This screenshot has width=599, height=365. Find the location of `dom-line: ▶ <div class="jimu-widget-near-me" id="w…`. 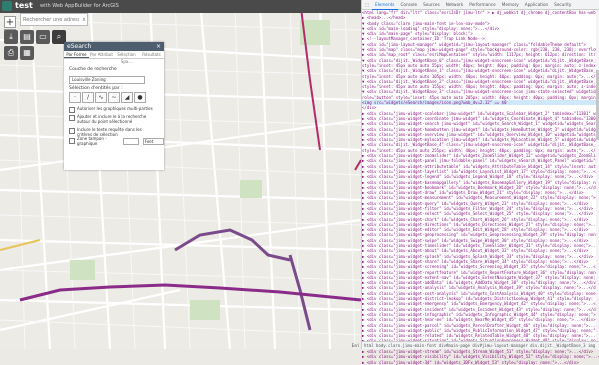

dom-line: ▶ <div class="jimu-widget-near-me" id="w… is located at coordinates (480, 319).